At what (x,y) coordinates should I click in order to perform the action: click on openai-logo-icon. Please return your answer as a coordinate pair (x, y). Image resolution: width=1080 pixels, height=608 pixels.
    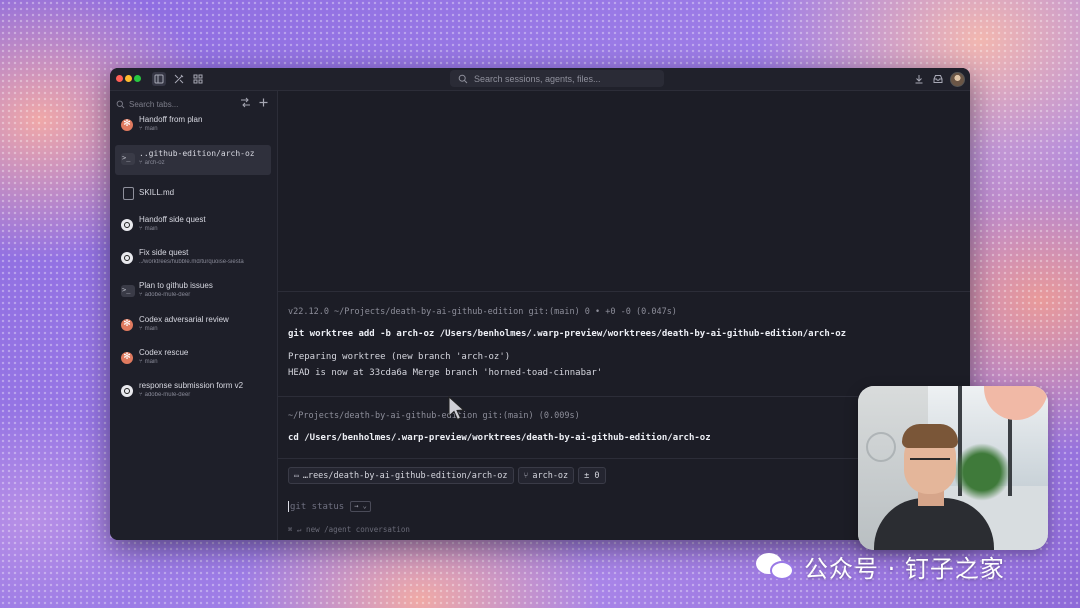
    Looking at the image, I should click on (881, 447).